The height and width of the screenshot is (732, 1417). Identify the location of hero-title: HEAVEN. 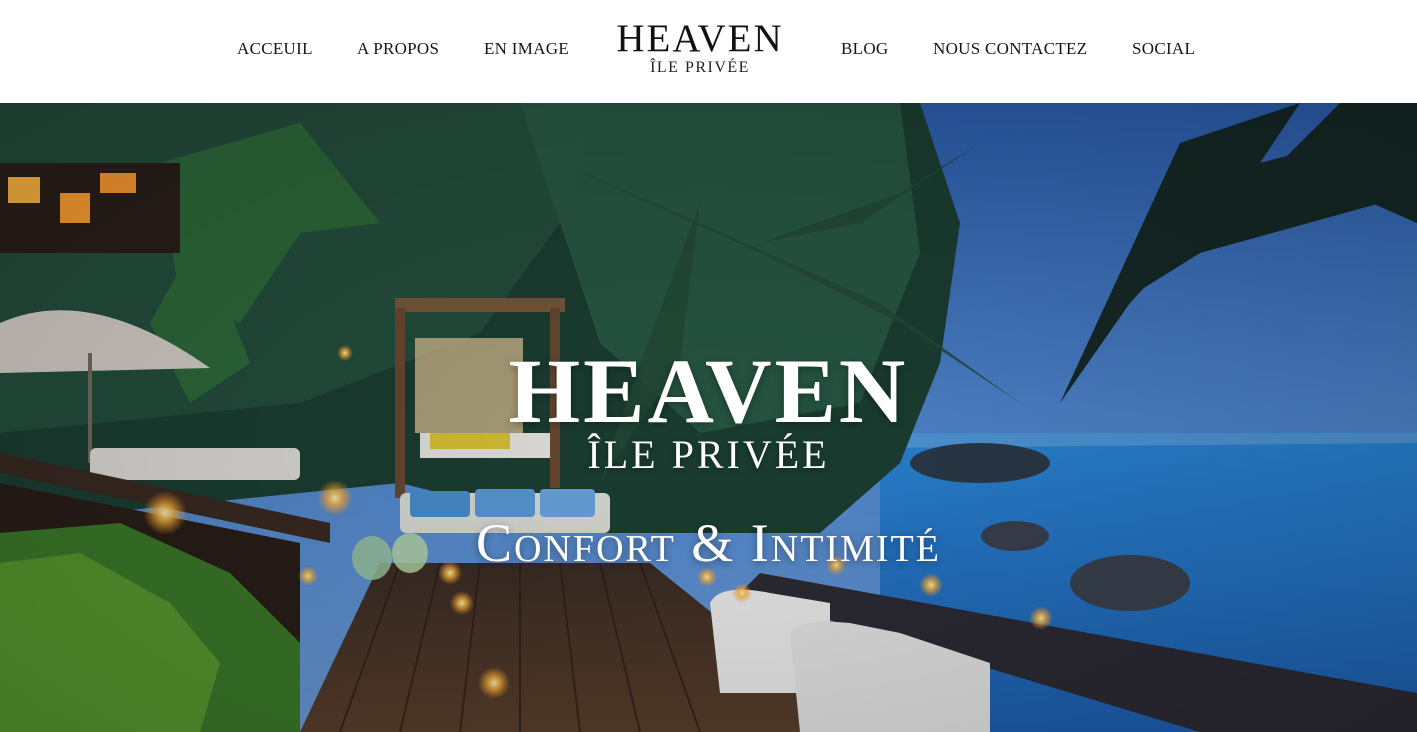
(708, 391).